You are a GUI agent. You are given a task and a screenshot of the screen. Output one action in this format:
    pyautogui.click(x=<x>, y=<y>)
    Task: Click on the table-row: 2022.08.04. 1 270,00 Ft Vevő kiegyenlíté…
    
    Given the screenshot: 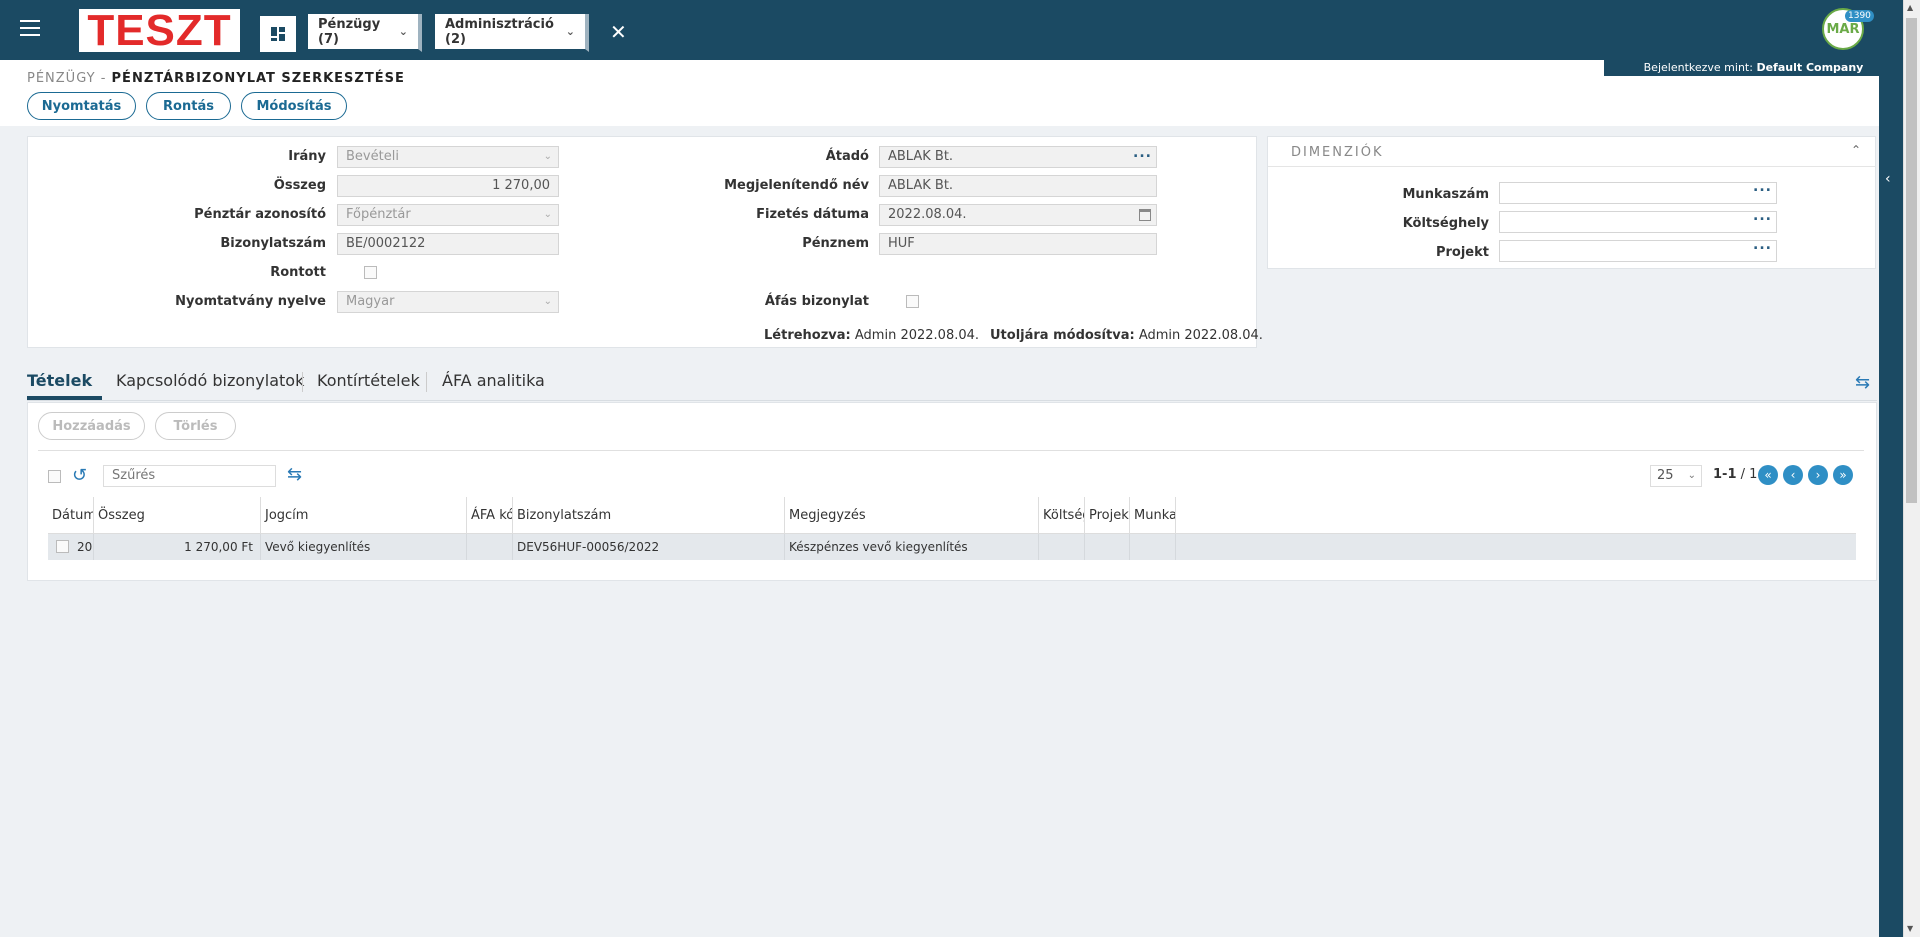 What is the action you would take?
    pyautogui.click(x=952, y=547)
    